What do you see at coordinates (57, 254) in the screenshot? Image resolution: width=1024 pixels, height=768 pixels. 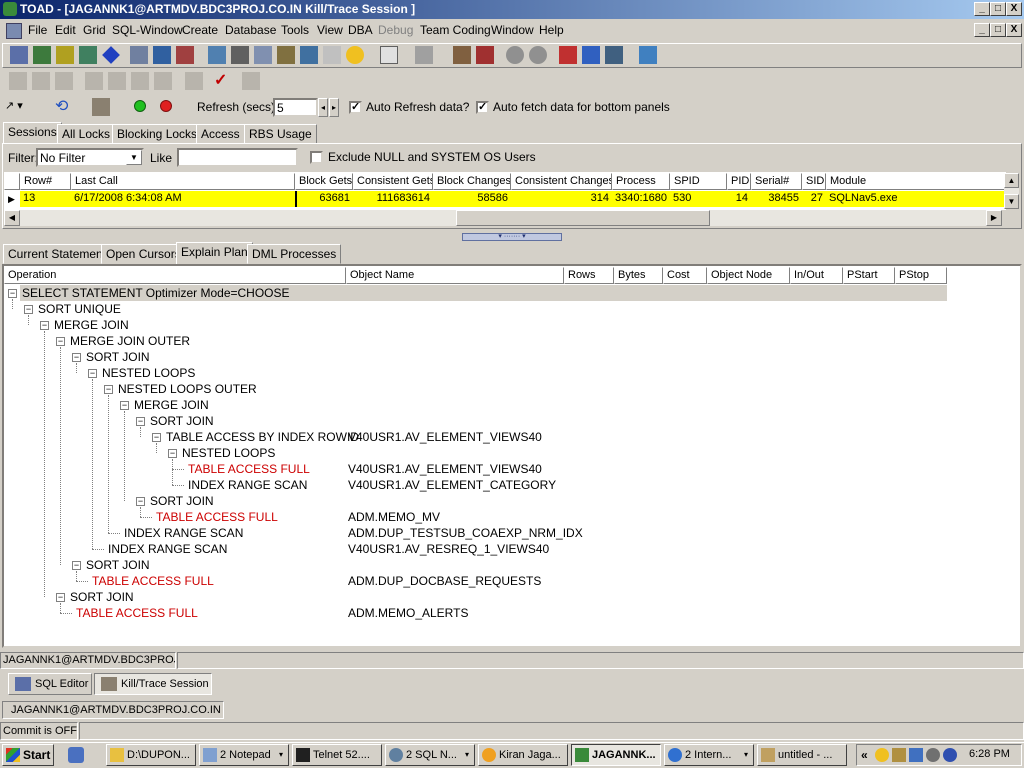 I see `tab-current-statement: Current Statement` at bounding box center [57, 254].